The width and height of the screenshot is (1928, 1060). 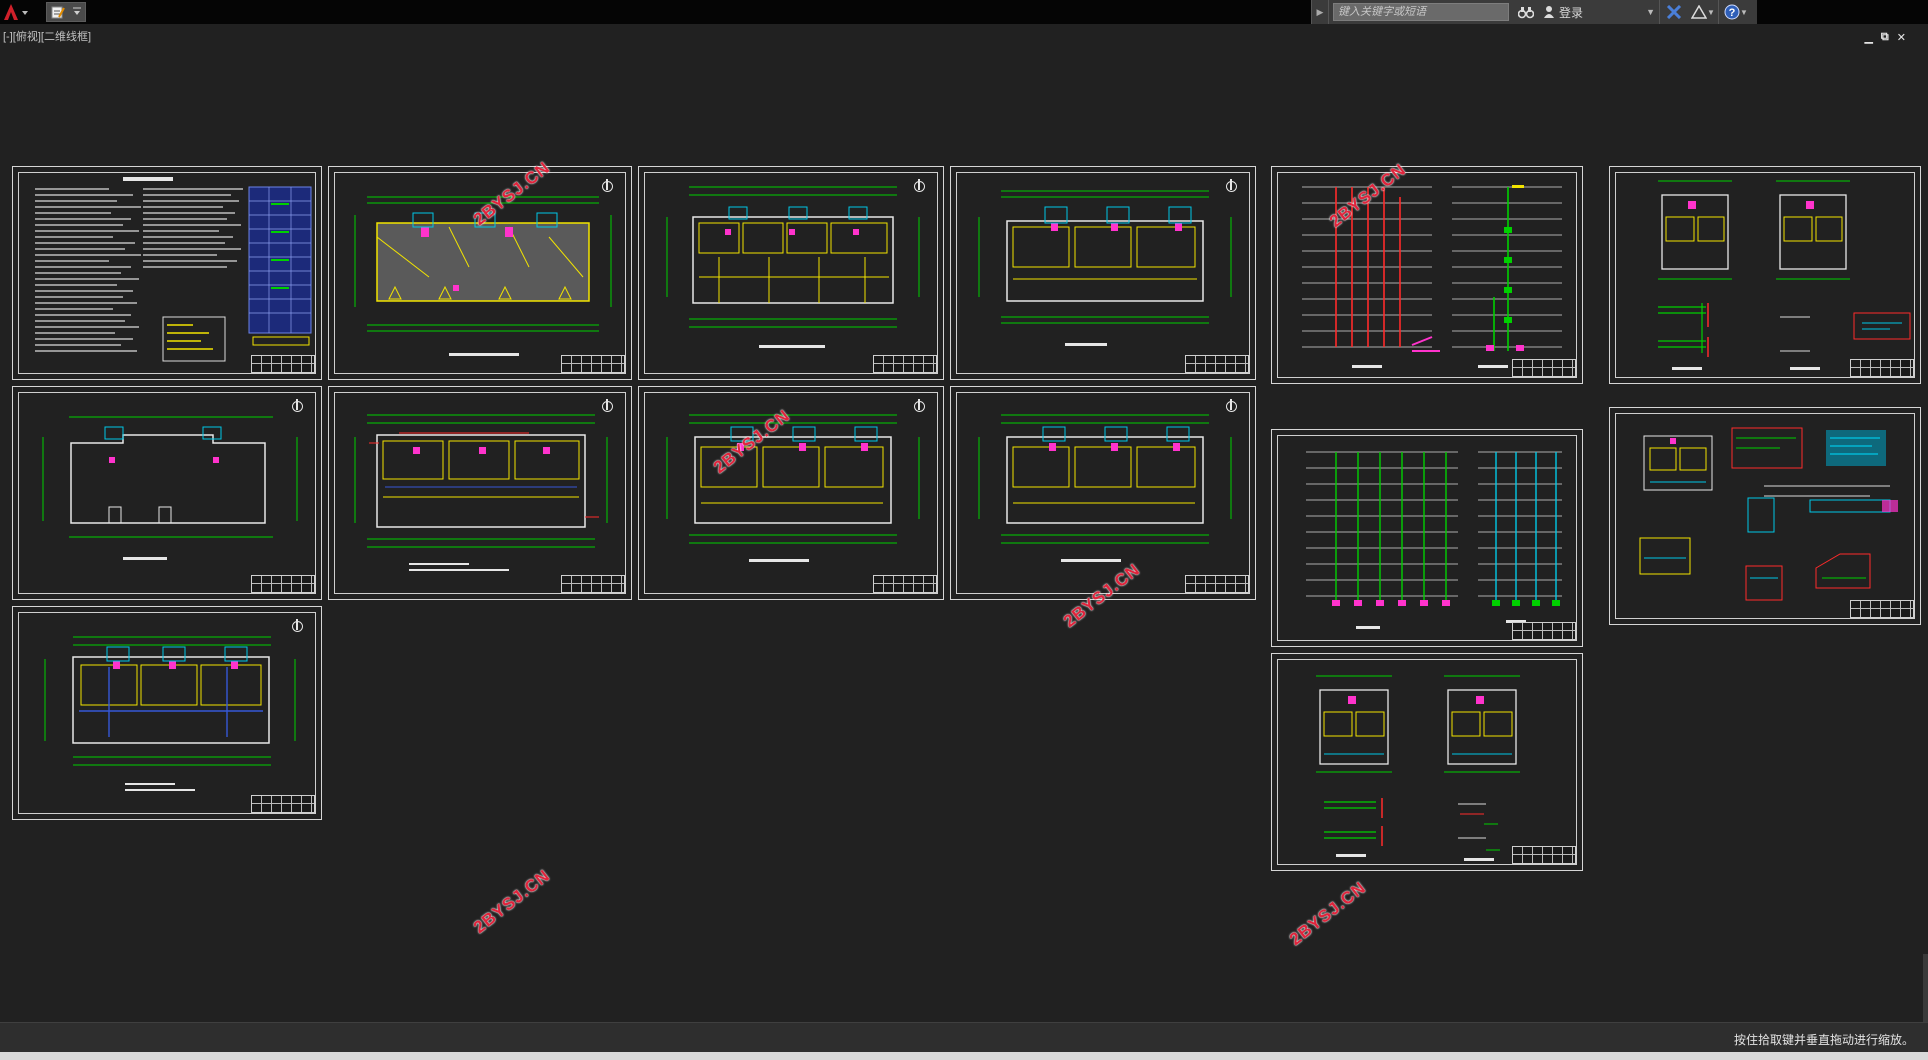 What do you see at coordinates (77, 12) in the screenshot?
I see `dropdown-arrow-icon` at bounding box center [77, 12].